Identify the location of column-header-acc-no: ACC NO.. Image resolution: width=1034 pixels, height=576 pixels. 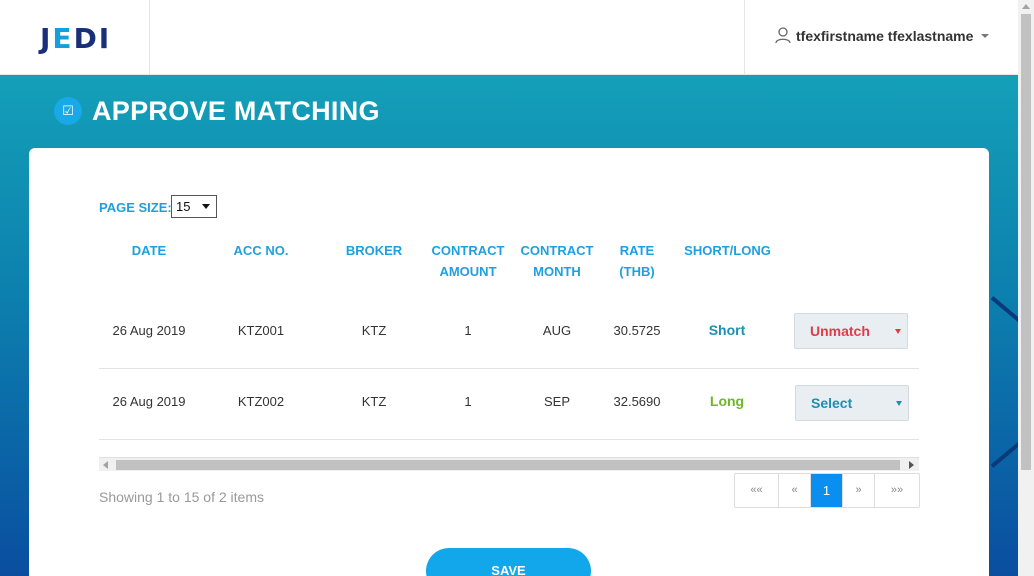
(261, 250).